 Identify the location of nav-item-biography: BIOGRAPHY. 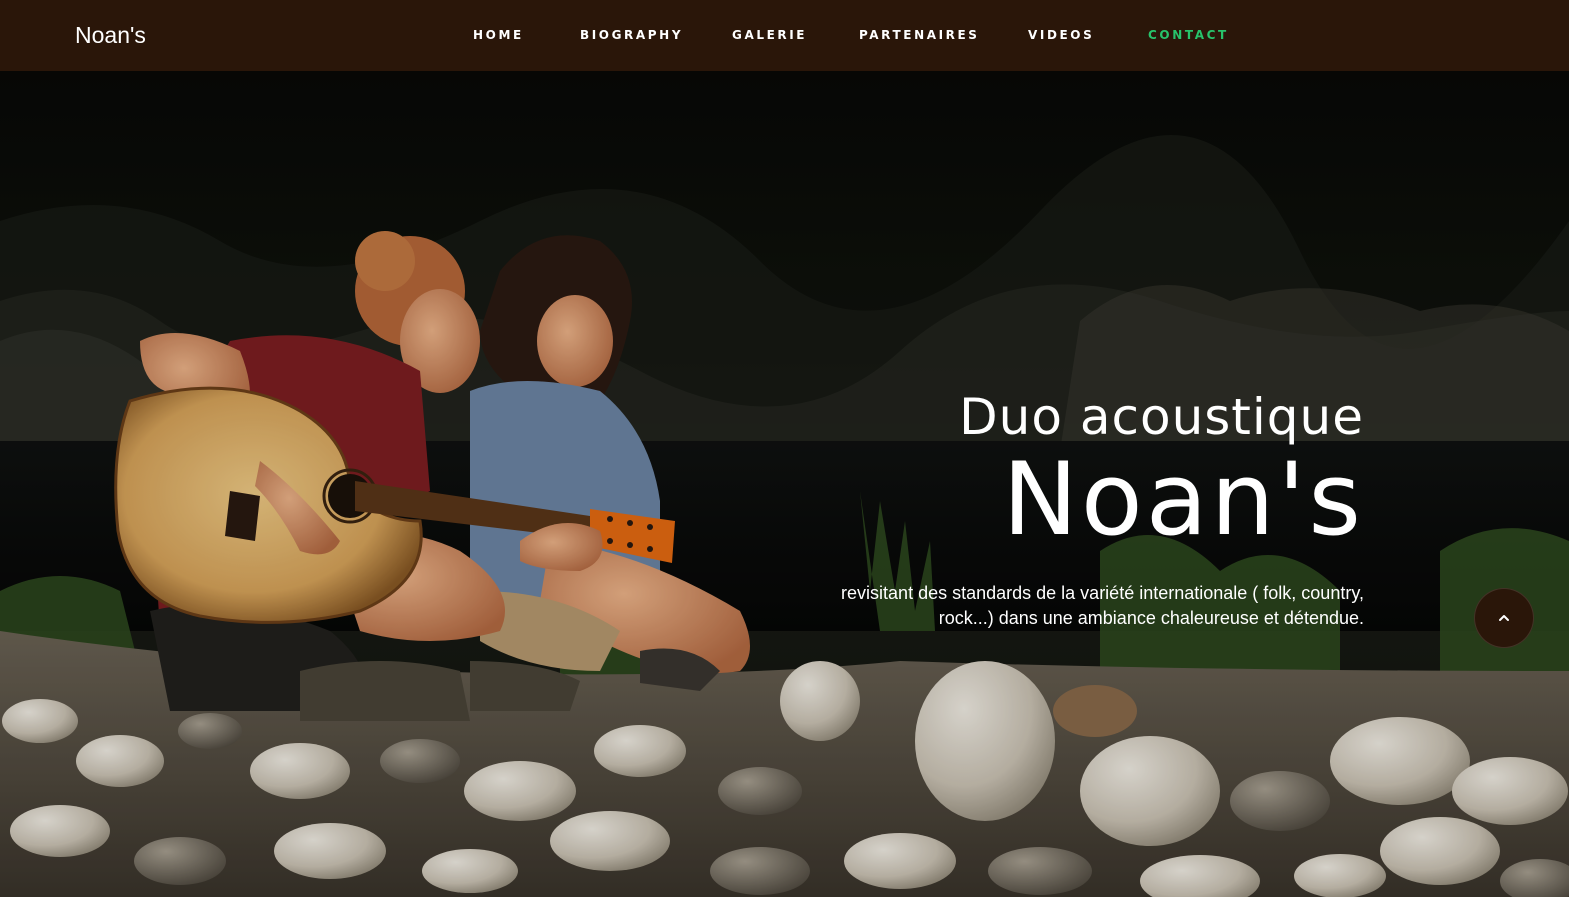
(631, 35).